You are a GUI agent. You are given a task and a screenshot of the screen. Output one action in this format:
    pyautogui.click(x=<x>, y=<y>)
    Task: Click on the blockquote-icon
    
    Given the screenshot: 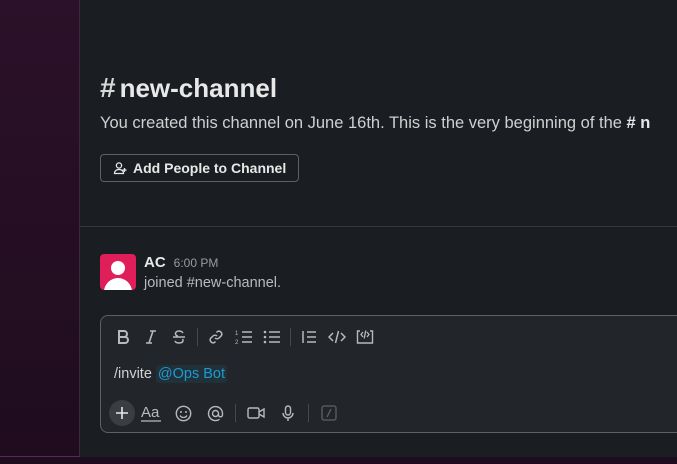 What is the action you would take?
    pyautogui.click(x=309, y=337)
    